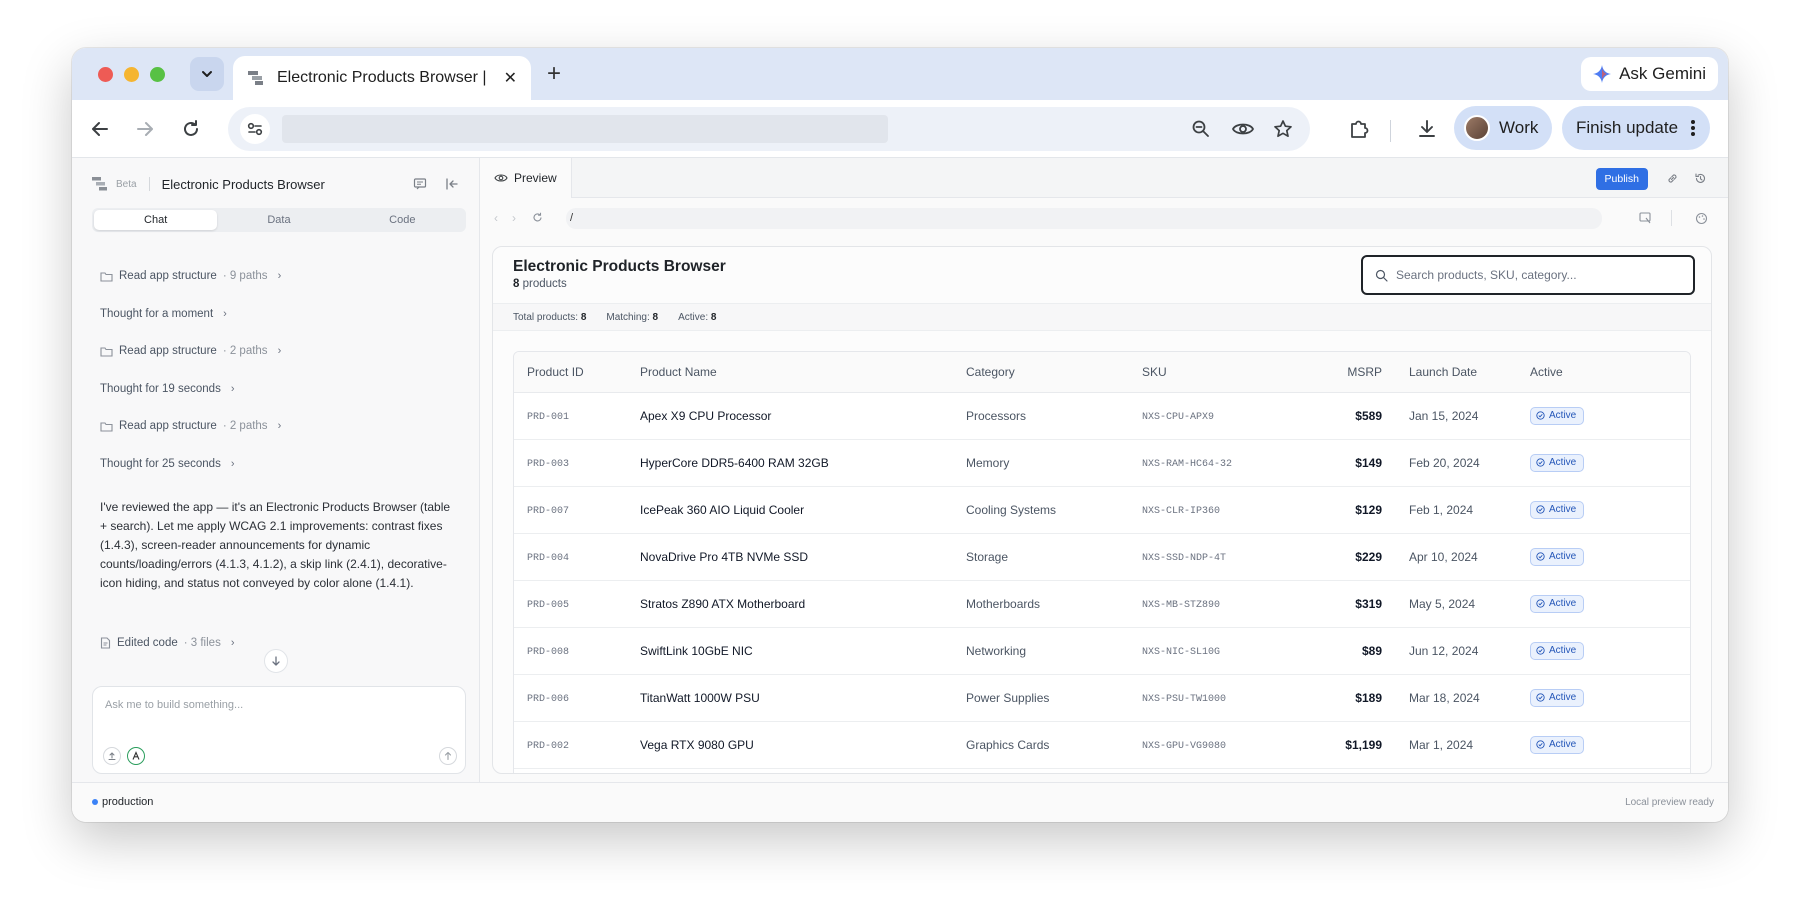  I want to click on send-icon, so click(448, 756).